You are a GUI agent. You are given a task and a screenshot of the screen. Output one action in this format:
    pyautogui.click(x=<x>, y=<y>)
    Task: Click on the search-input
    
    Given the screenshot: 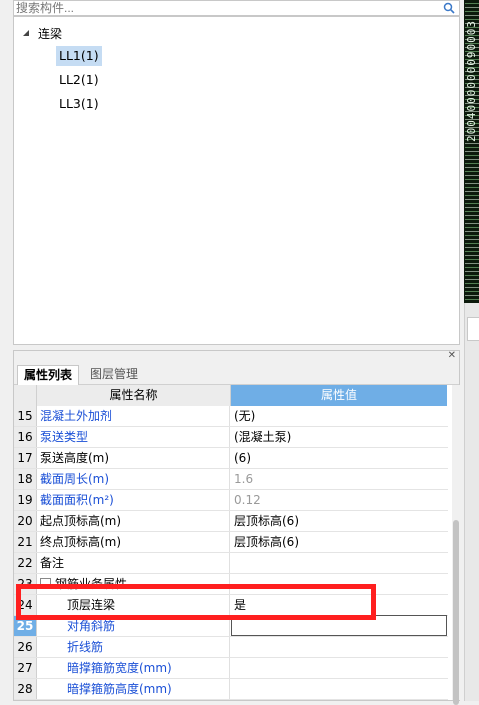 What is the action you would take?
    pyautogui.click(x=226, y=8)
    